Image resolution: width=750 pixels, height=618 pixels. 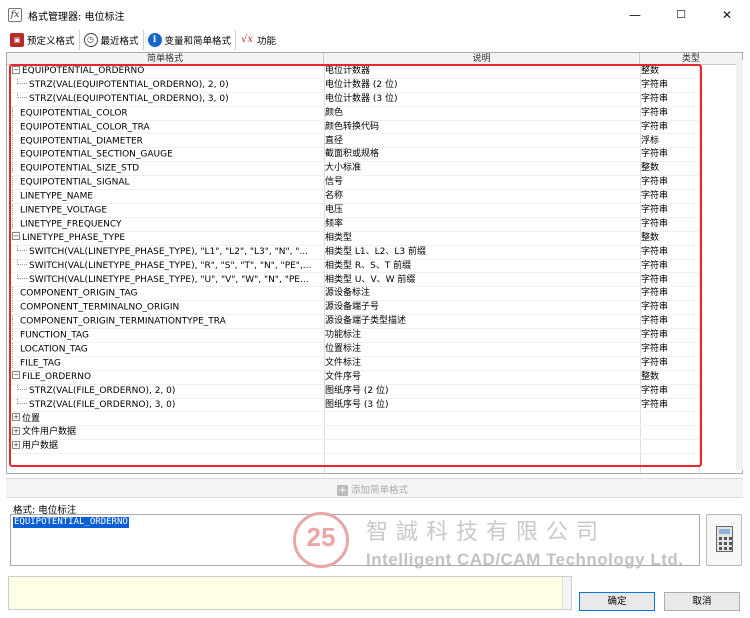 What do you see at coordinates (348, 71) in the screenshot?
I see `cell-description: 电位计数器` at bounding box center [348, 71].